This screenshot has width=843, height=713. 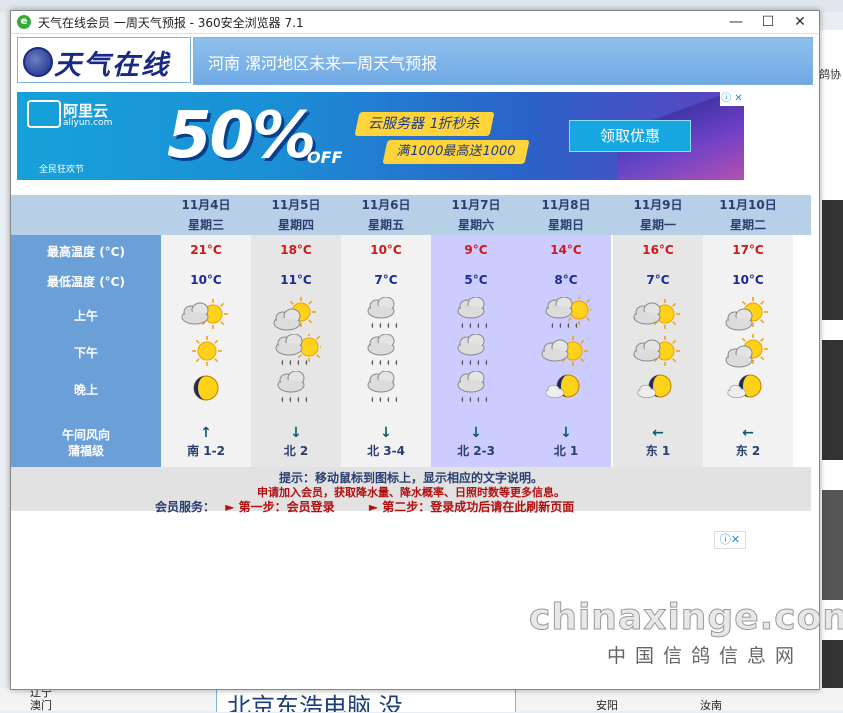 I want to click on step2-link: ► 第二步：登录成功后请在此刷新页面, so click(x=471, y=507).